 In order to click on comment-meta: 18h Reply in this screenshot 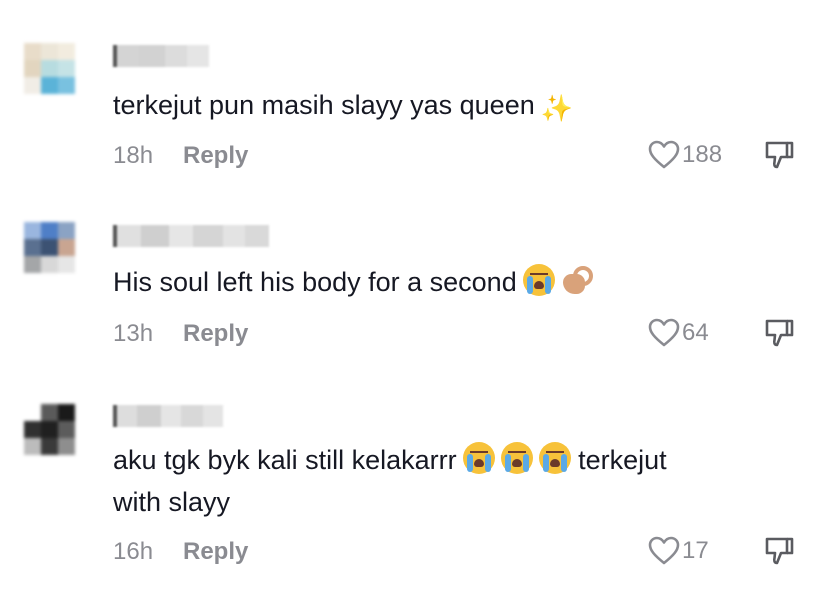, I will do `click(180, 156)`.